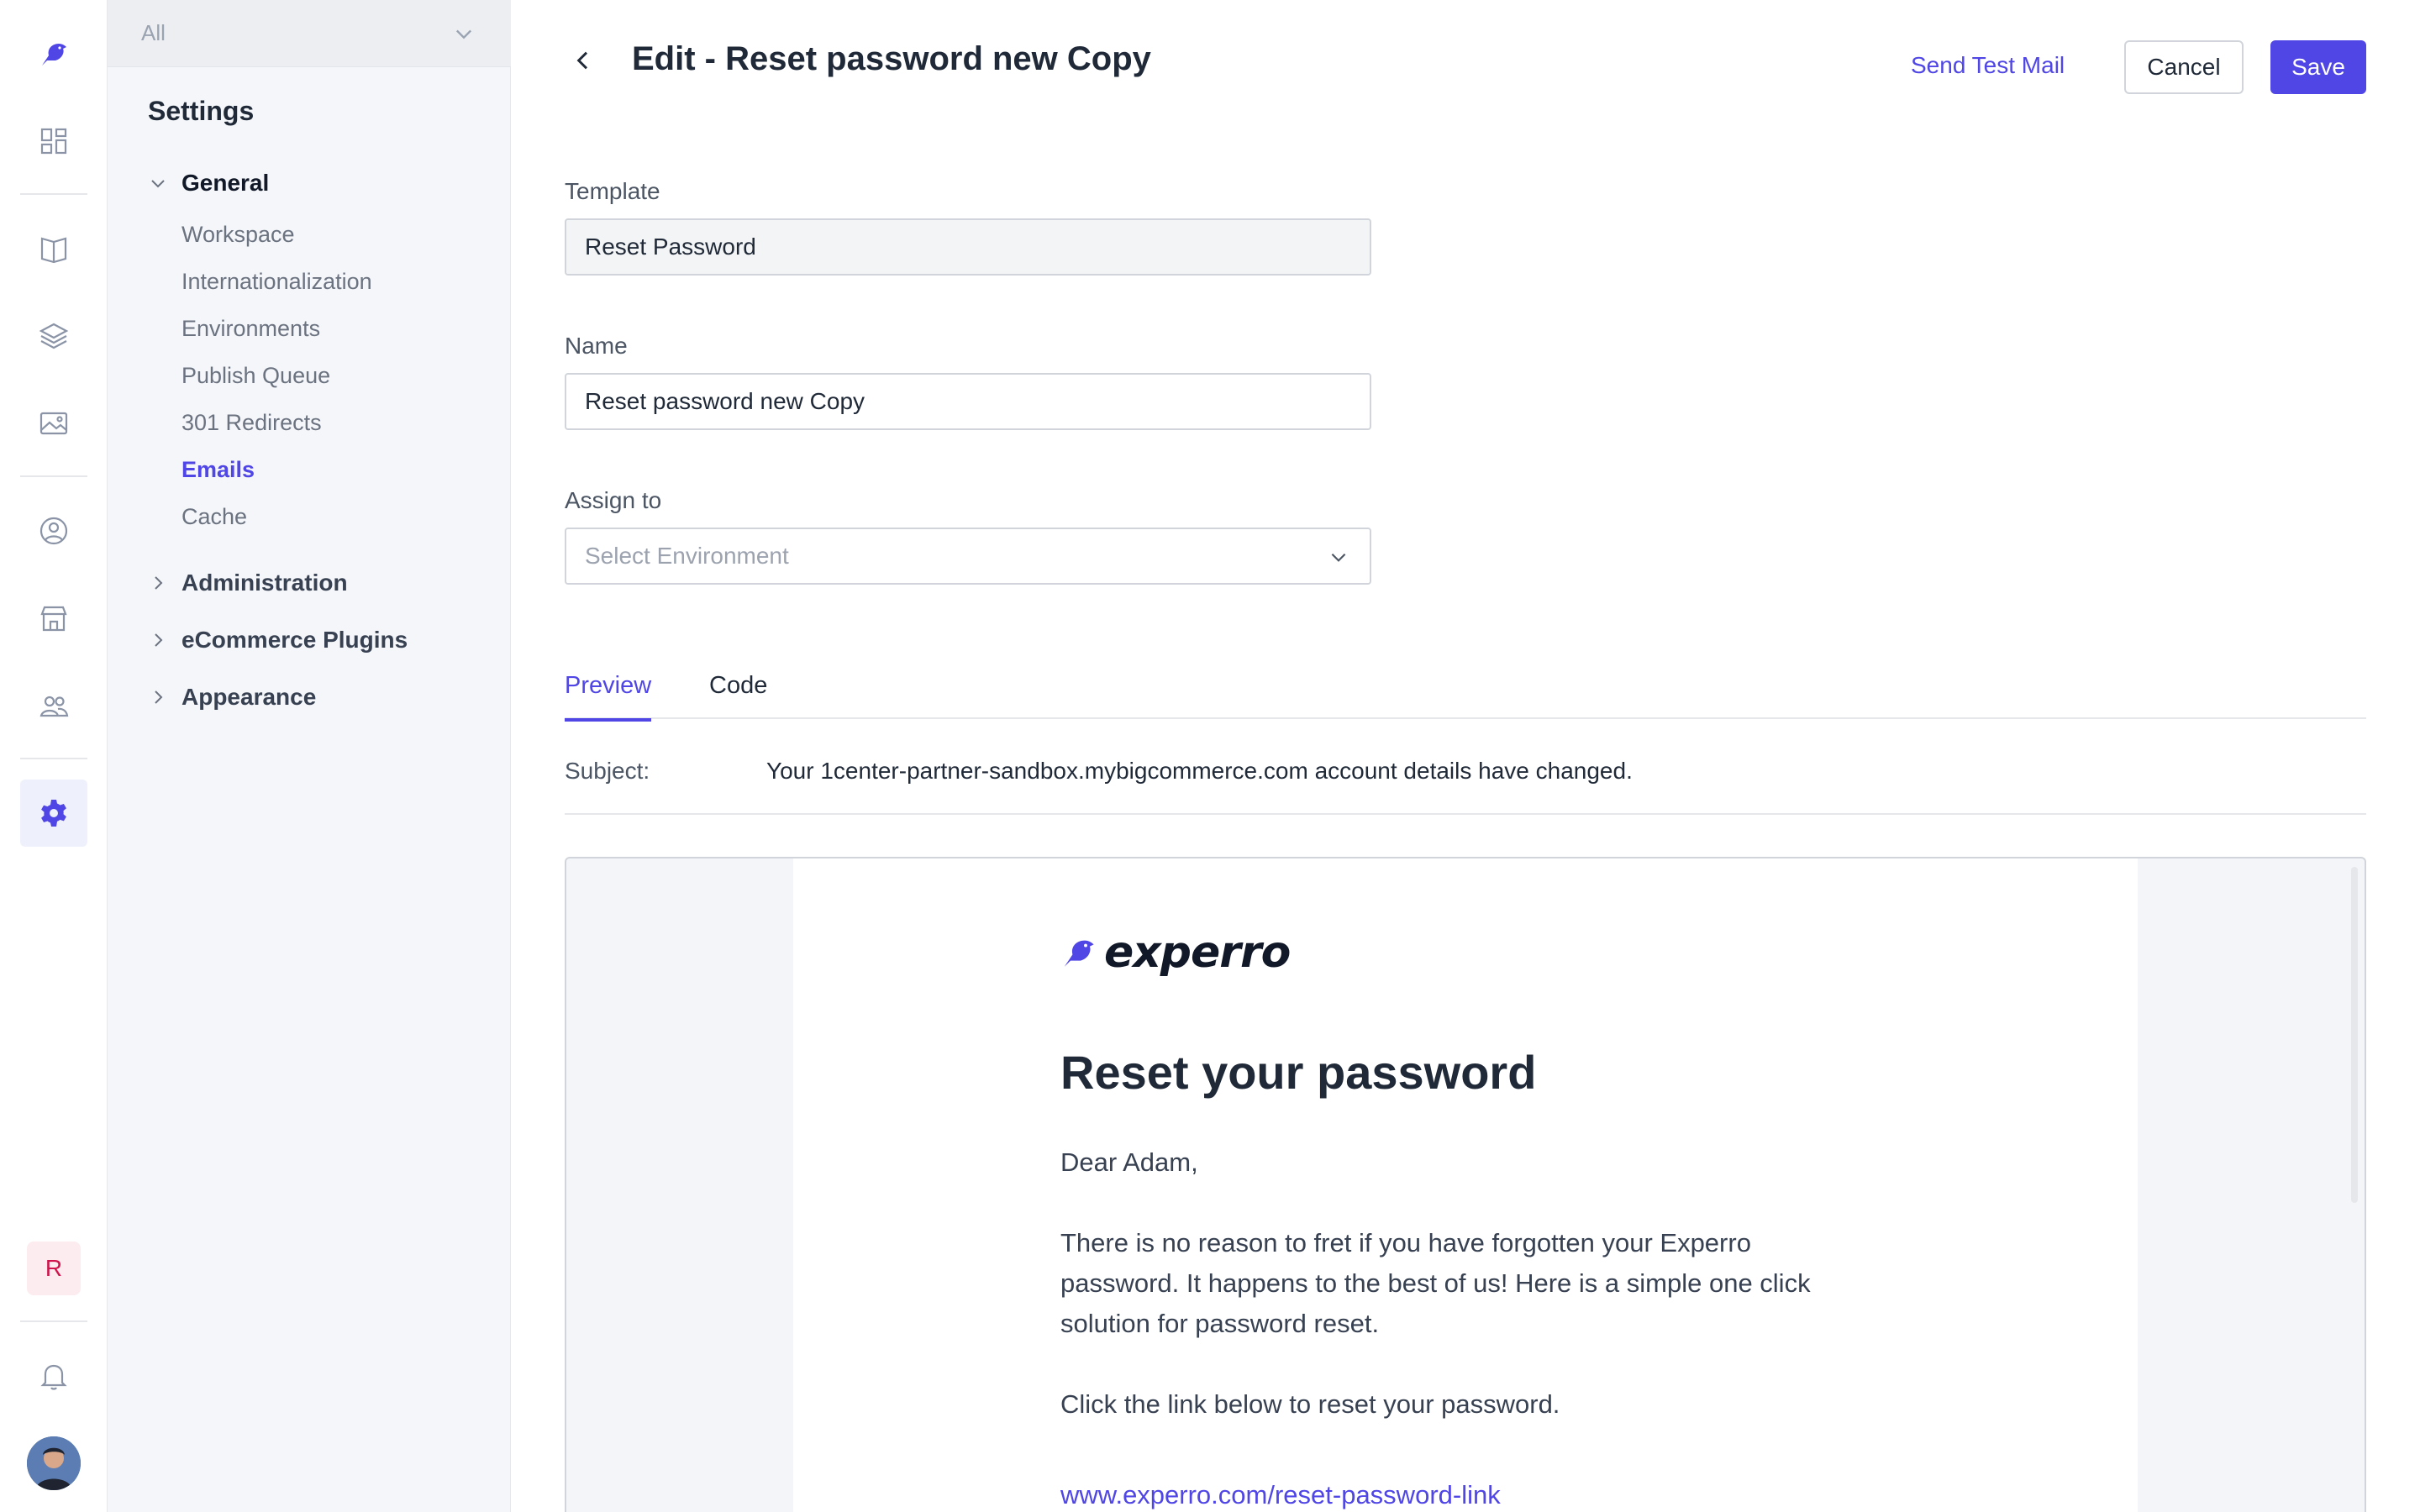  I want to click on layers-icon, so click(53, 336).